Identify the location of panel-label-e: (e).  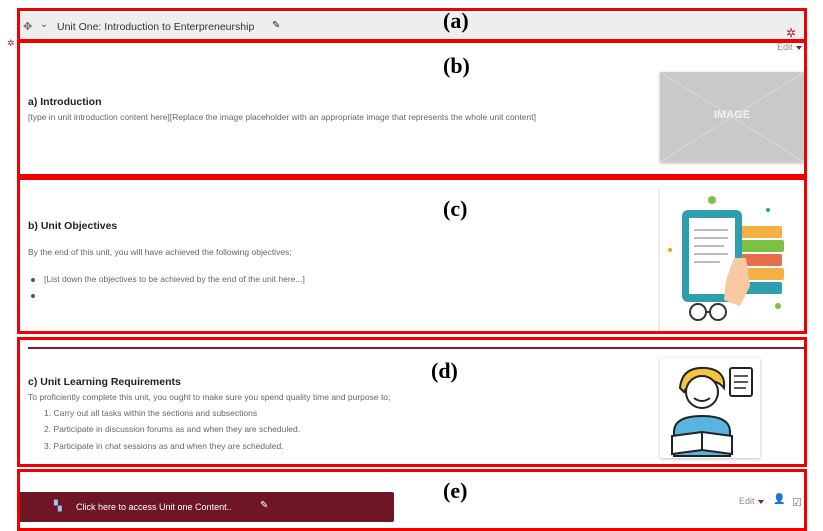
(455, 490).